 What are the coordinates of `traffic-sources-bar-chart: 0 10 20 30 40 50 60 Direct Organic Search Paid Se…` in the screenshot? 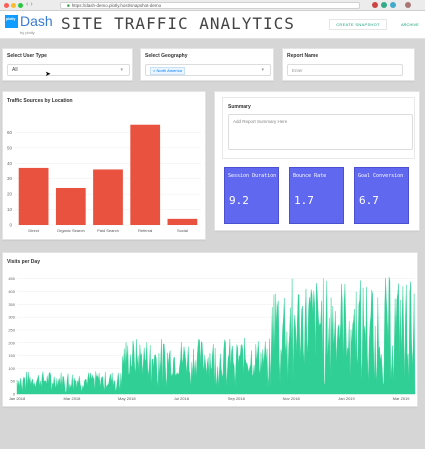 It's located at (104, 178).